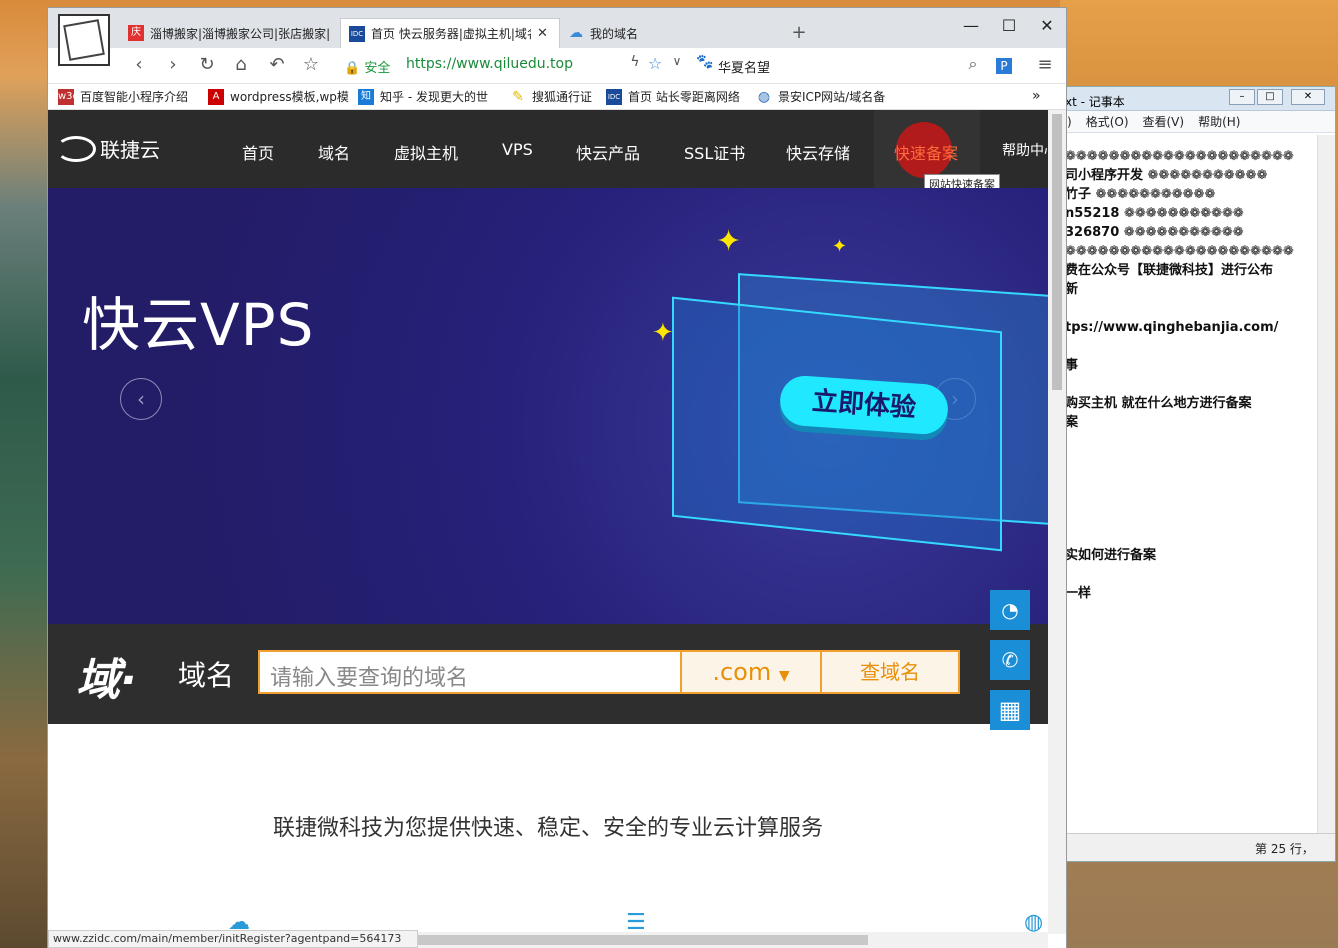 Image resolution: width=1338 pixels, height=948 pixels. I want to click on menu-format: 格式(O), so click(1107, 121).